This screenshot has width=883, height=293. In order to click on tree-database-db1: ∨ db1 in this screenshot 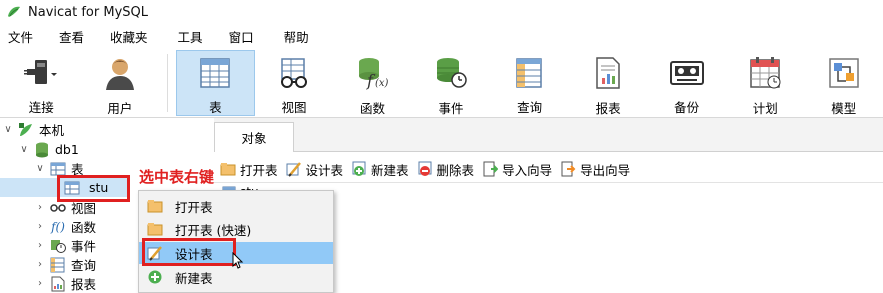, I will do `click(48, 149)`.